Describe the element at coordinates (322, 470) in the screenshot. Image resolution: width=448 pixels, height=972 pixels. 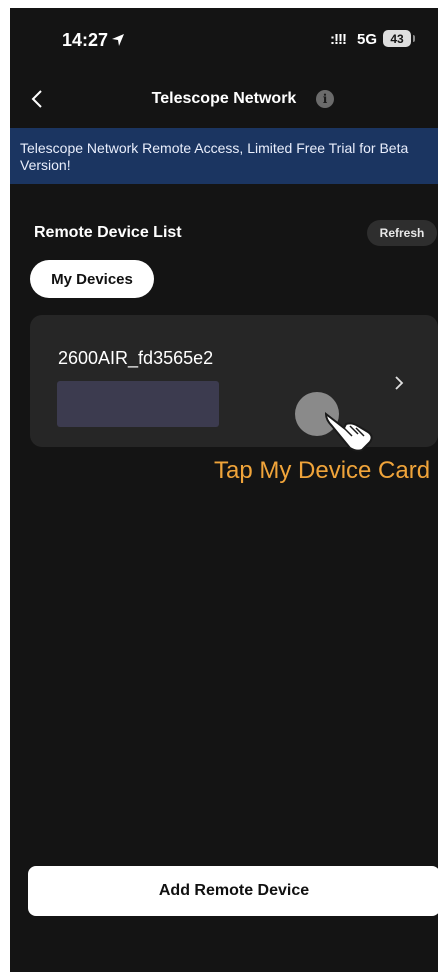
I see `tap-hint-text: Tap My Device Card` at that location.